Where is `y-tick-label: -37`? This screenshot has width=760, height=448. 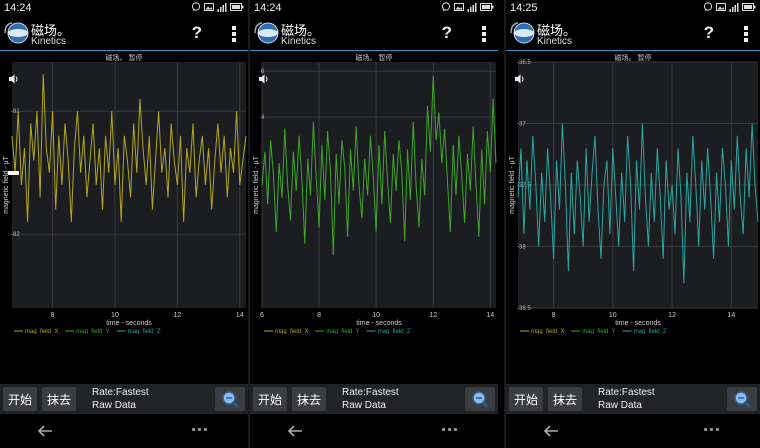 y-tick-label: -37 is located at coordinates (521, 125).